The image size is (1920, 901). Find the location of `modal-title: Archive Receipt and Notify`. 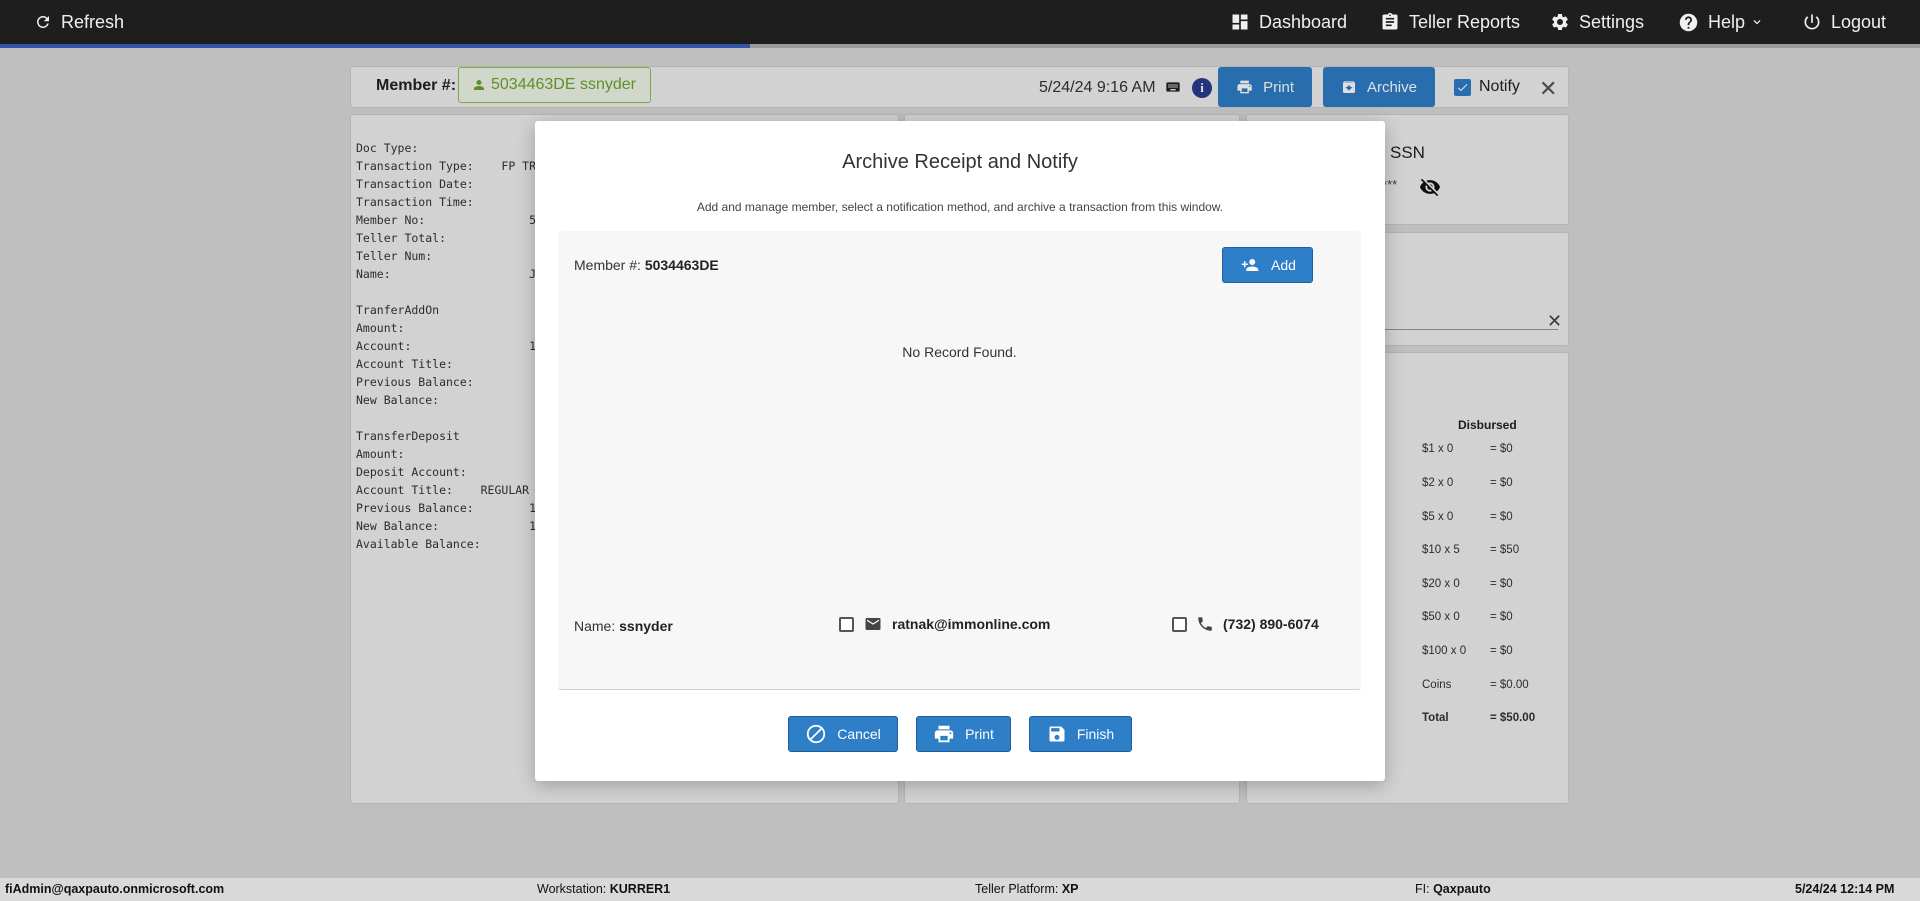

modal-title: Archive Receipt and Notify is located at coordinates (960, 162).